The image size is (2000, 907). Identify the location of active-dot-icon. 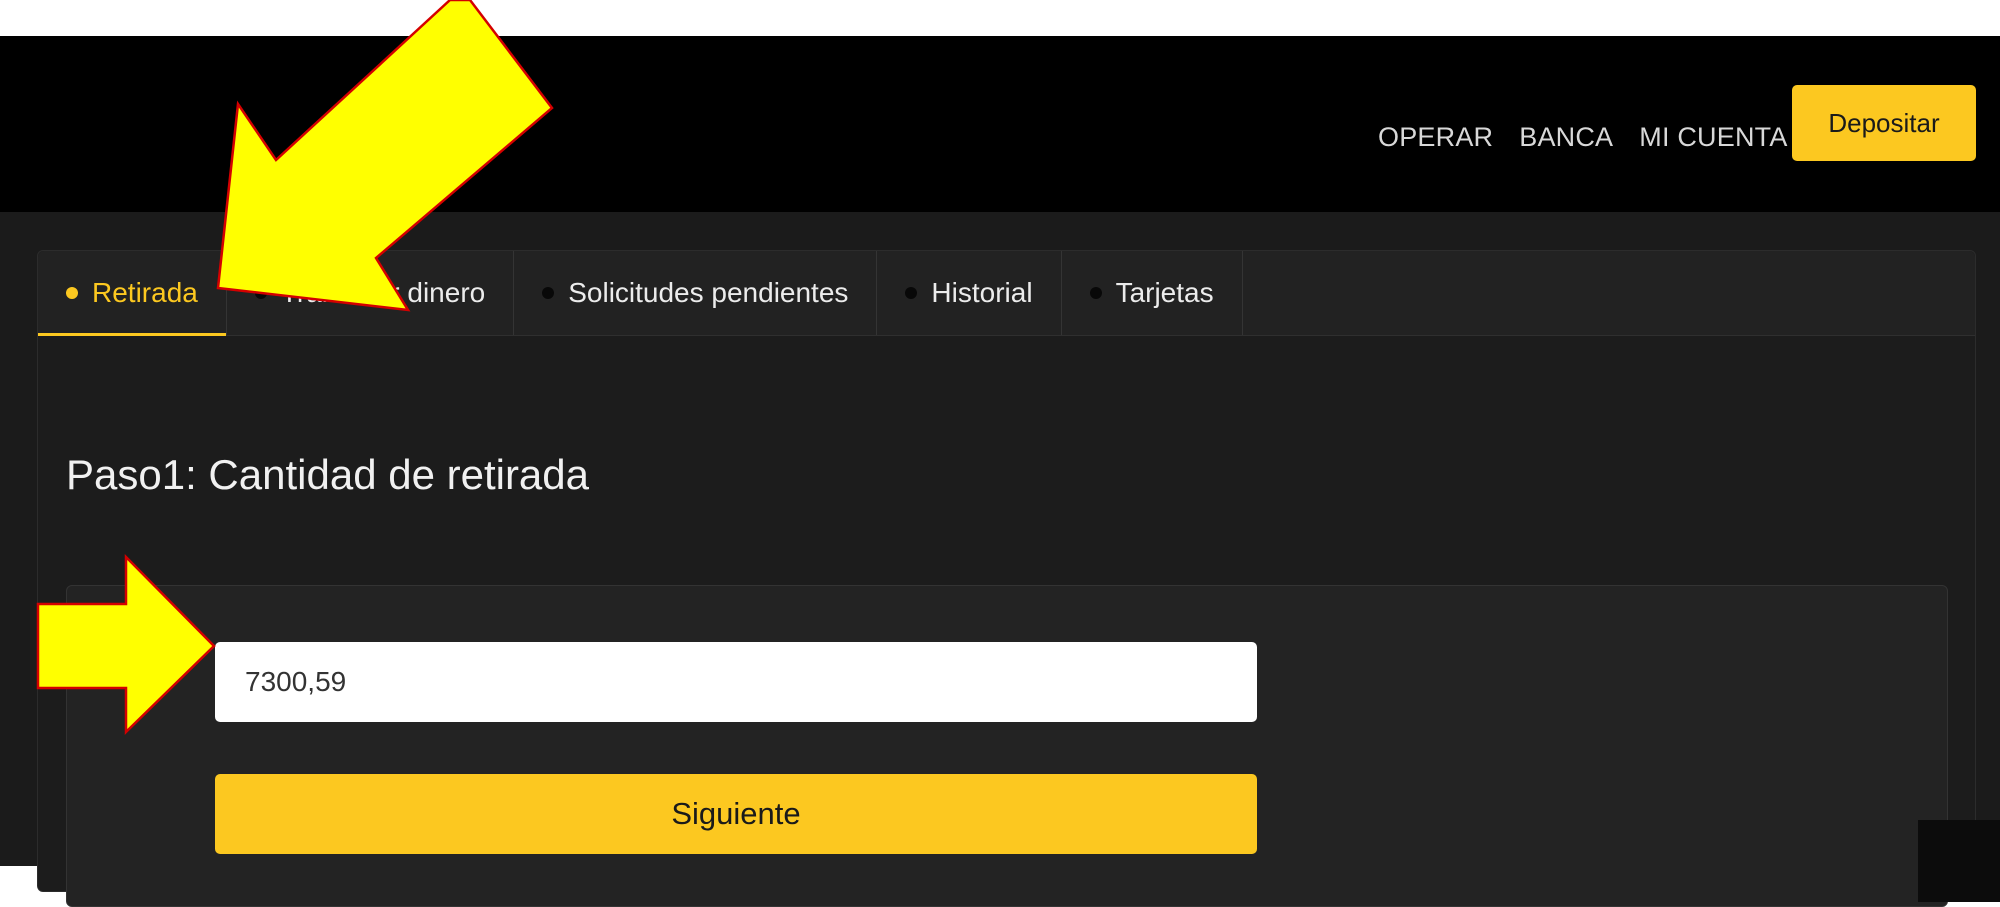
(72, 293).